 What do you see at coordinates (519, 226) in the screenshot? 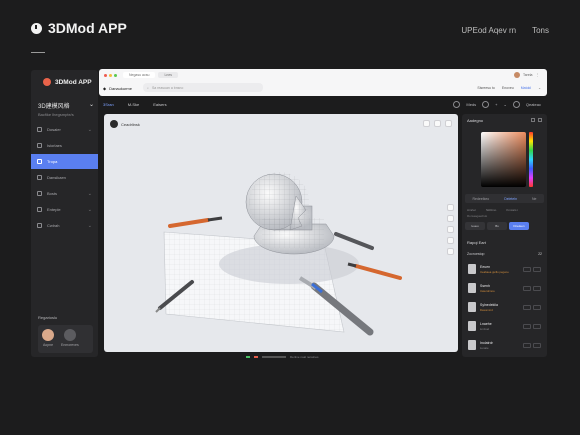
I see `segment-active: Dneleen` at bounding box center [519, 226].